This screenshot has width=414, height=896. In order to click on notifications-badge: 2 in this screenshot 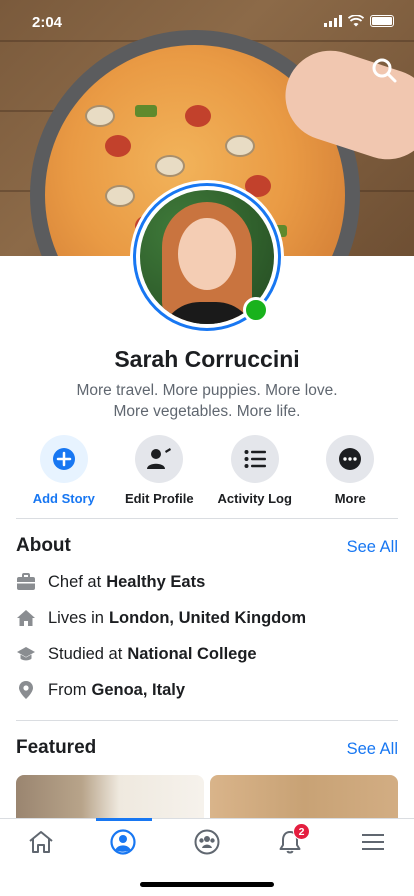, I will do `click(301, 831)`.